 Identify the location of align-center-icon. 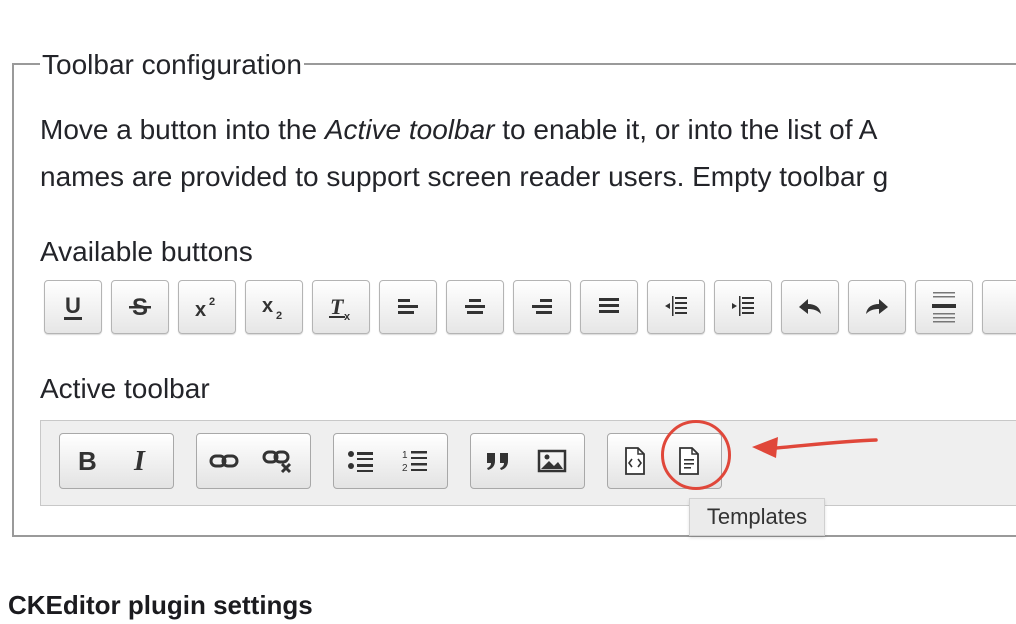
(475, 307).